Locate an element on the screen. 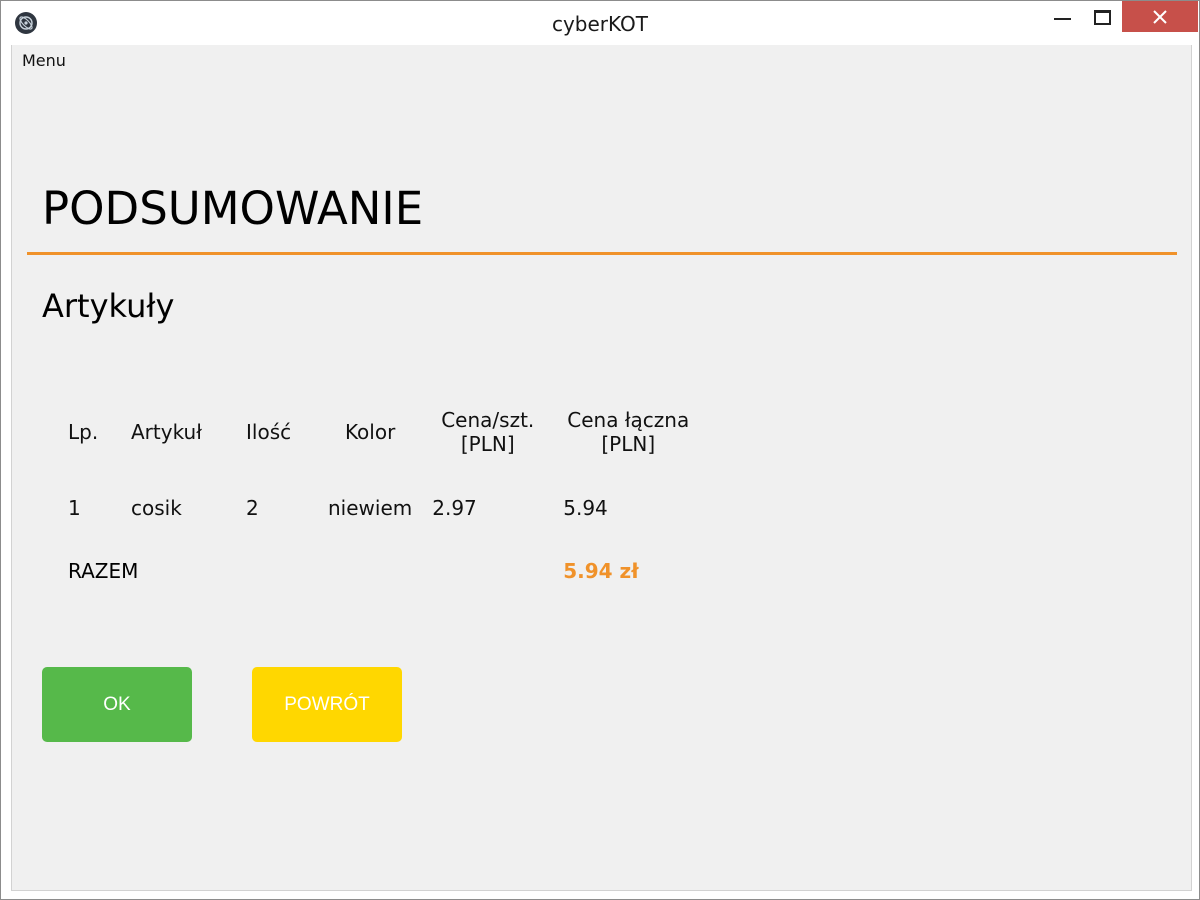 The height and width of the screenshot is (900, 1200). cell-color: niewiem is located at coordinates (370, 508).